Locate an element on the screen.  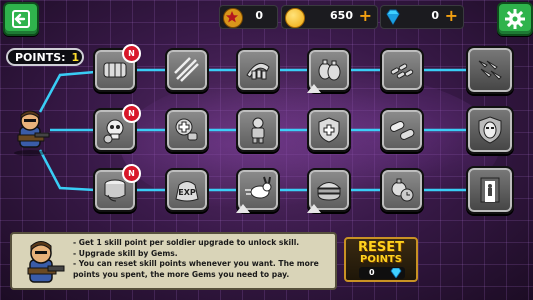
points-label: POINTS is located at coordinates (381, 259).